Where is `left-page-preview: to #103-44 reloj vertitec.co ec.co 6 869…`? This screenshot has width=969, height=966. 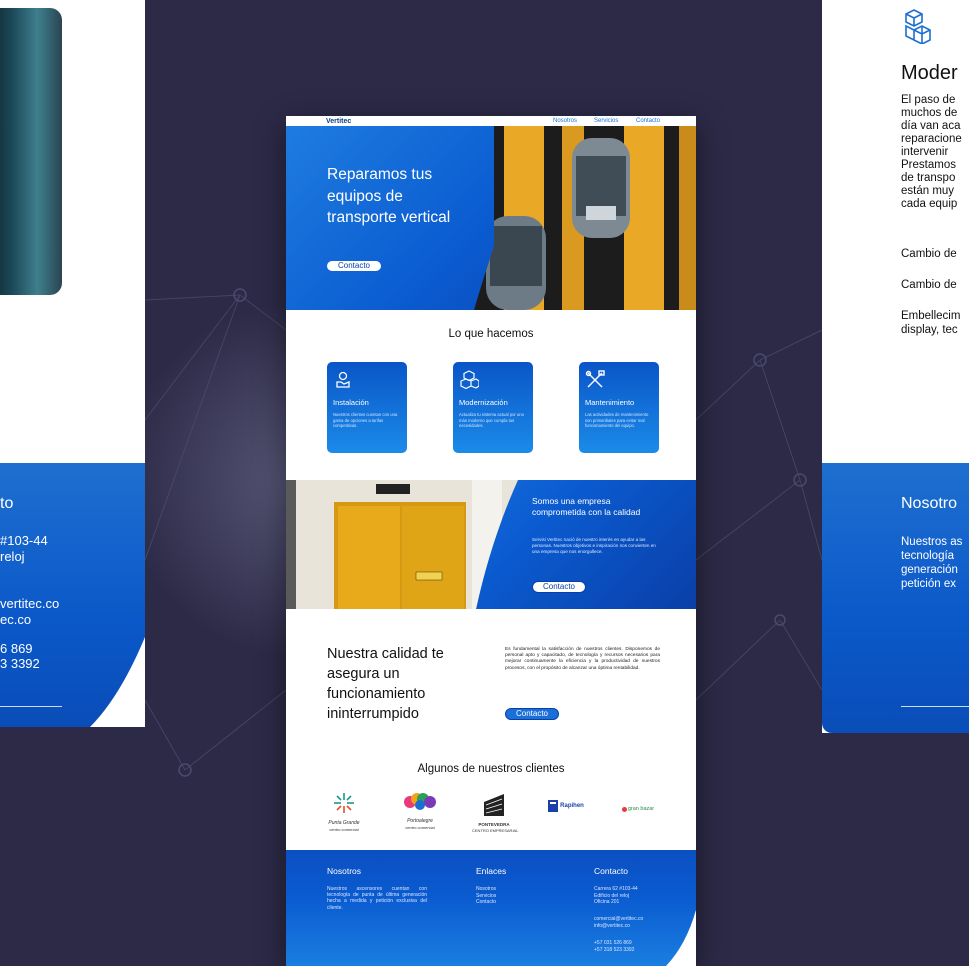
left-page-preview: to #103-44 reloj vertitec.co ec.co 6 869… is located at coordinates (72, 363).